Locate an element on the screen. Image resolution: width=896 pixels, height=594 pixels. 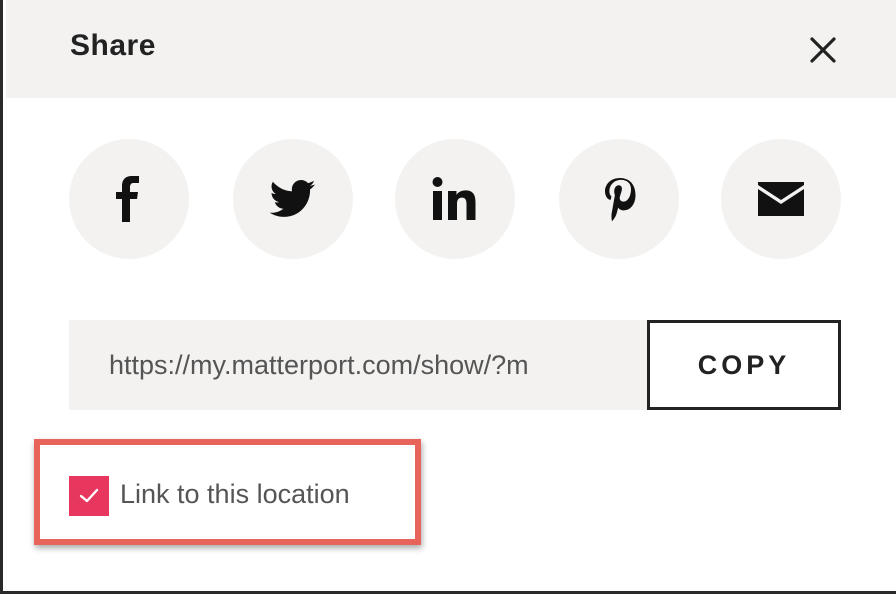
share-pinterest-button is located at coordinates (619, 199).